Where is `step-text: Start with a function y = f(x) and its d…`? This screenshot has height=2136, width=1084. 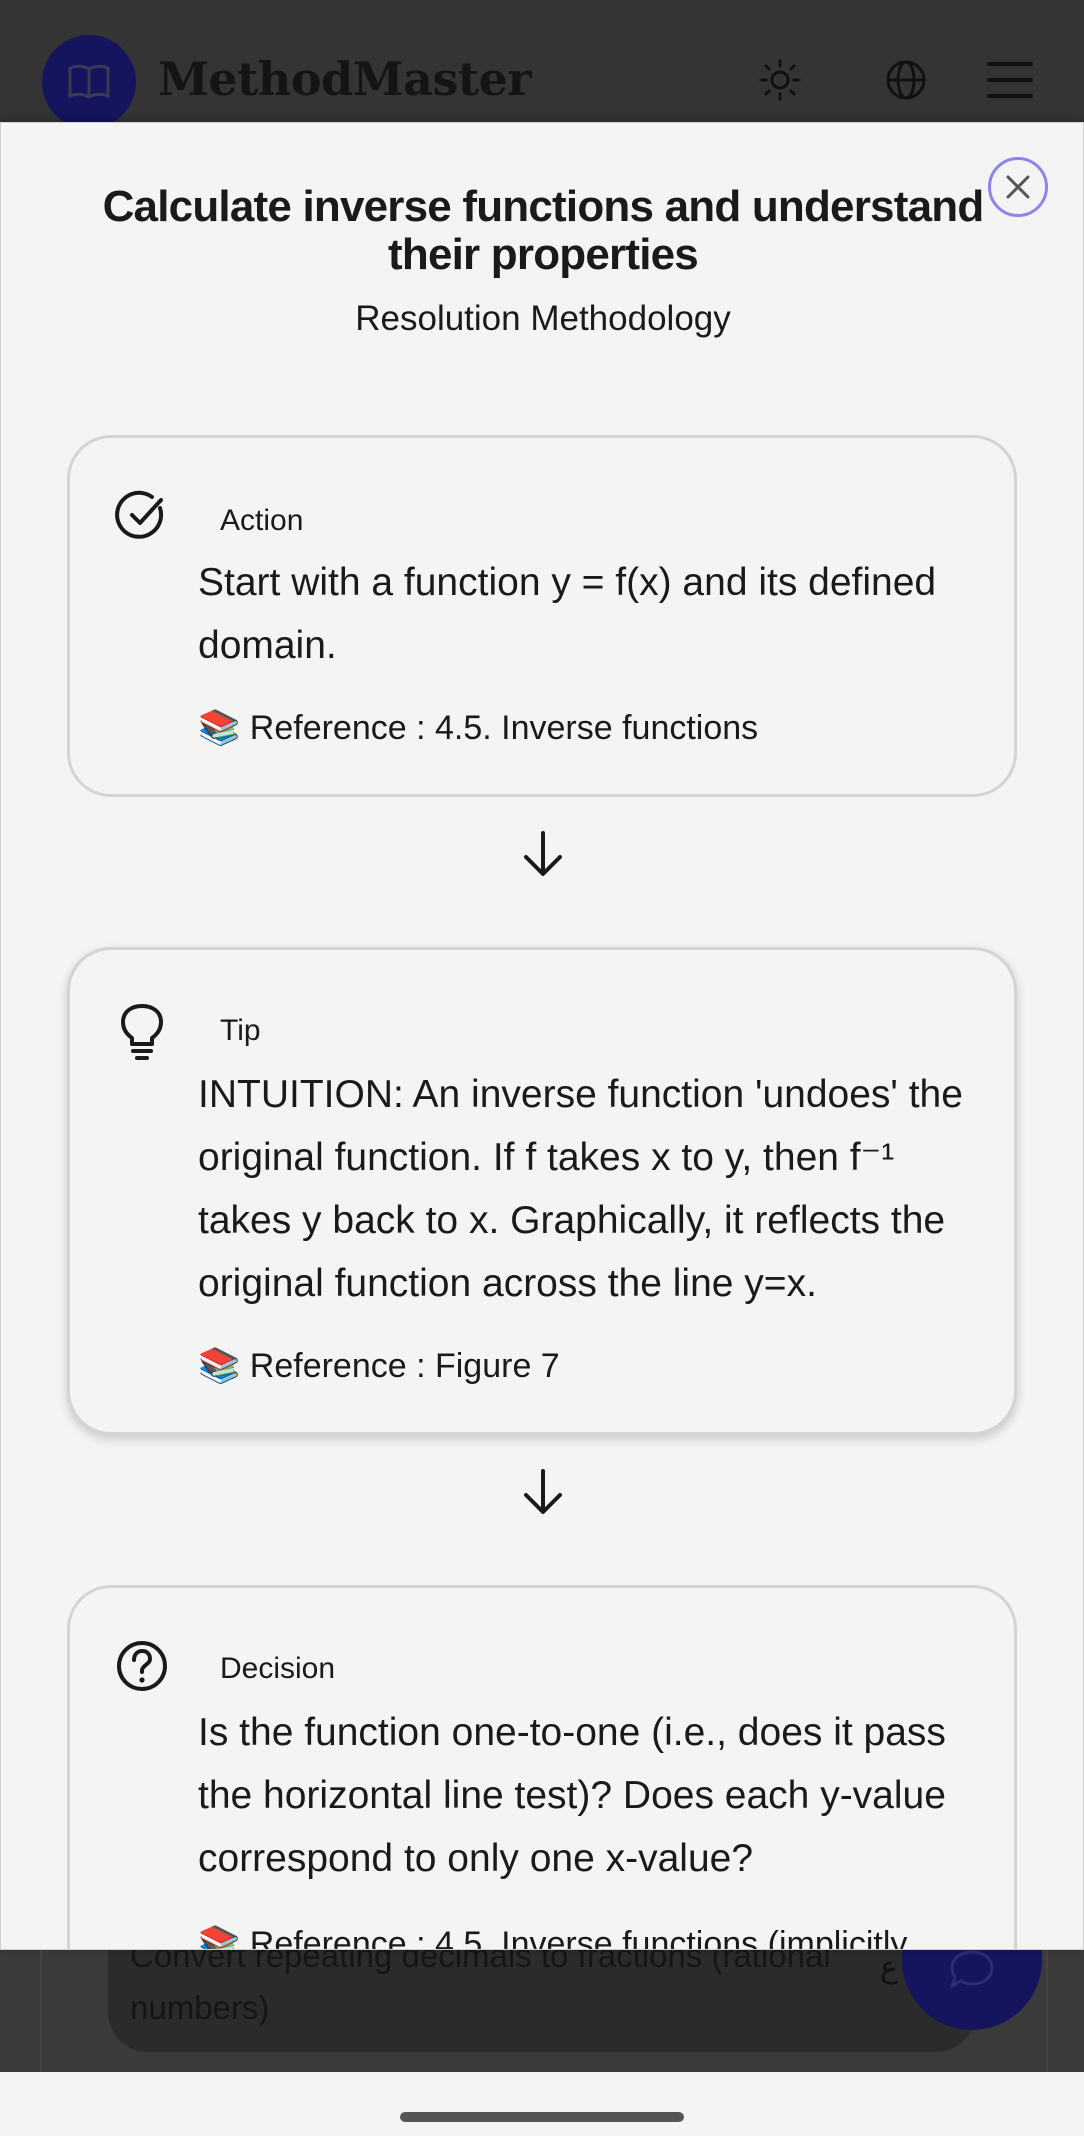
step-text: Start with a function y = f(x) and its d… is located at coordinates (567, 614).